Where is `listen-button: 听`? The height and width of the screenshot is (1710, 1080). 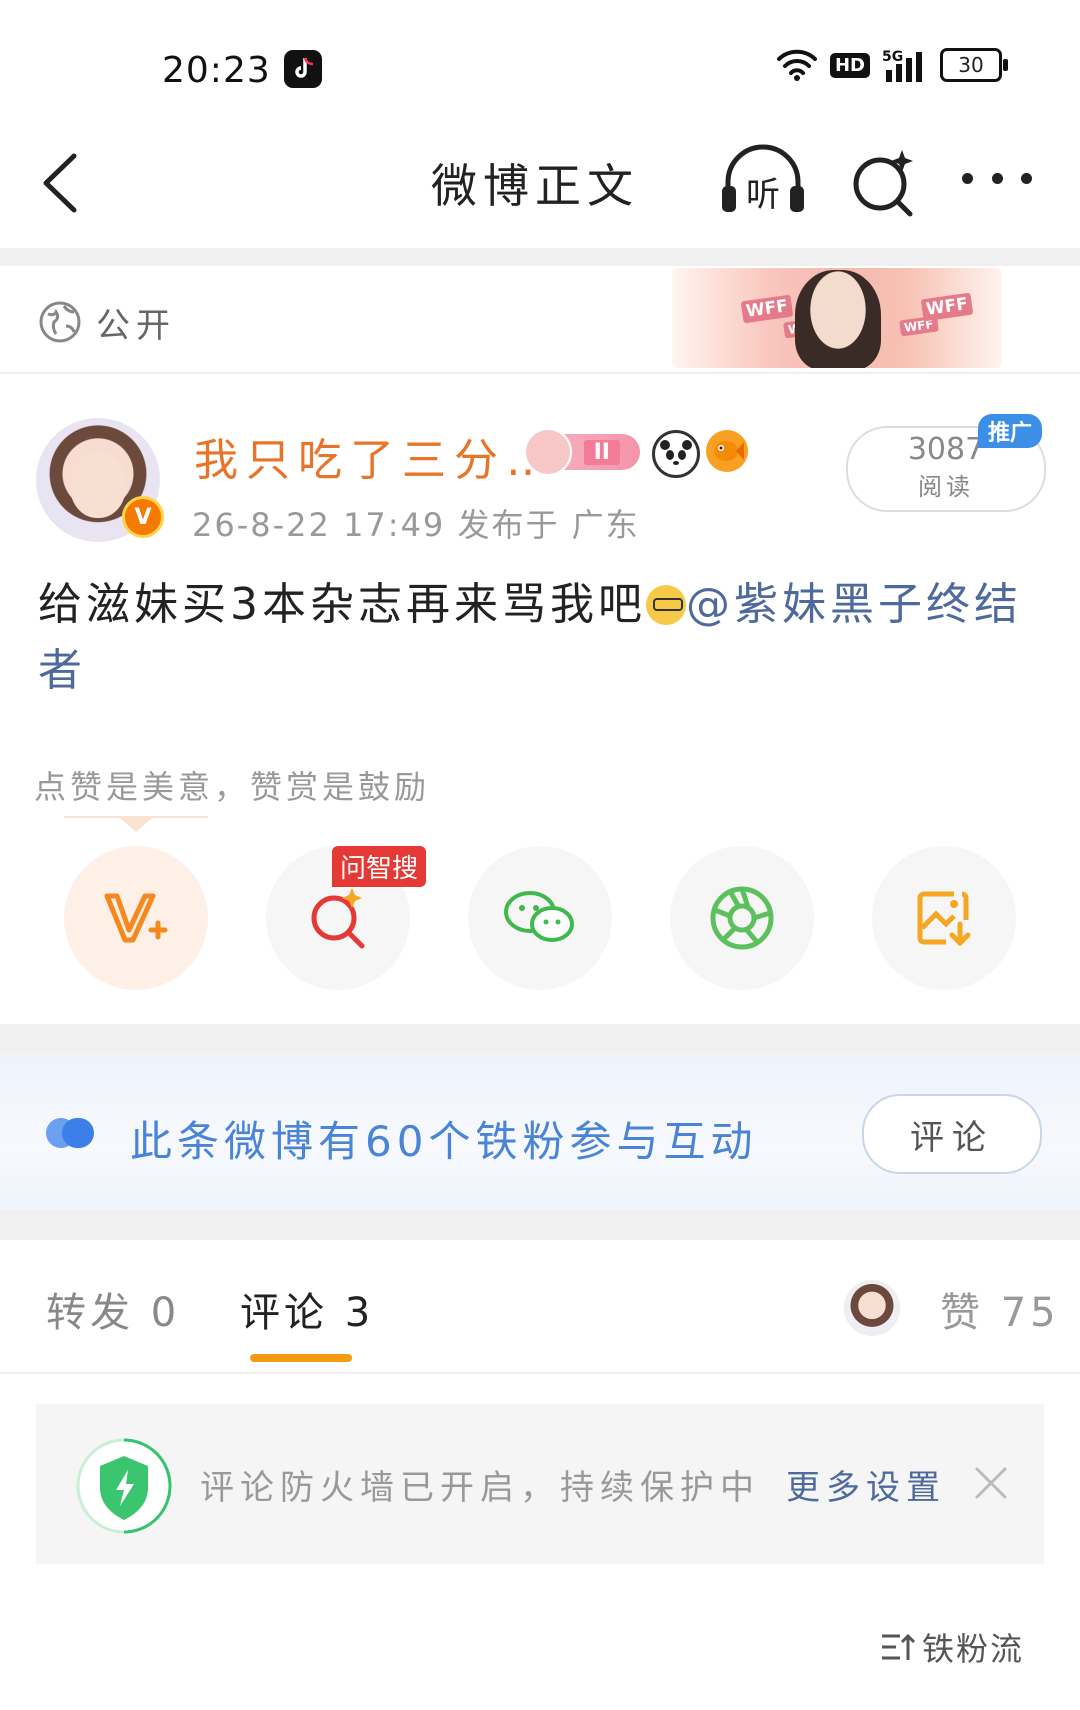 listen-button: 听 is located at coordinates (763, 180).